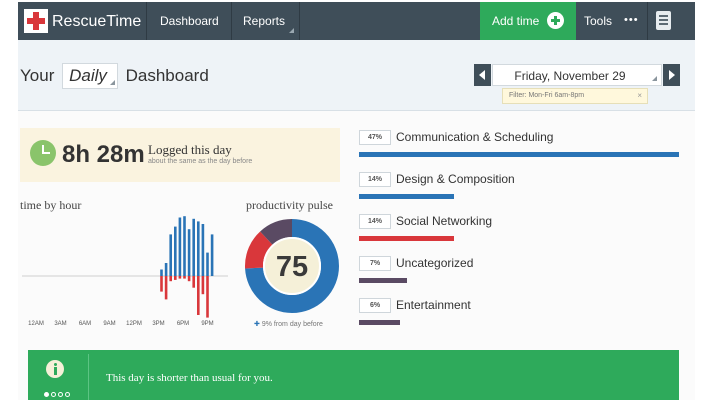 Image resolution: width=701 pixels, height=404 pixels. I want to click on rescuetime-logo-icon, so click(36, 21).